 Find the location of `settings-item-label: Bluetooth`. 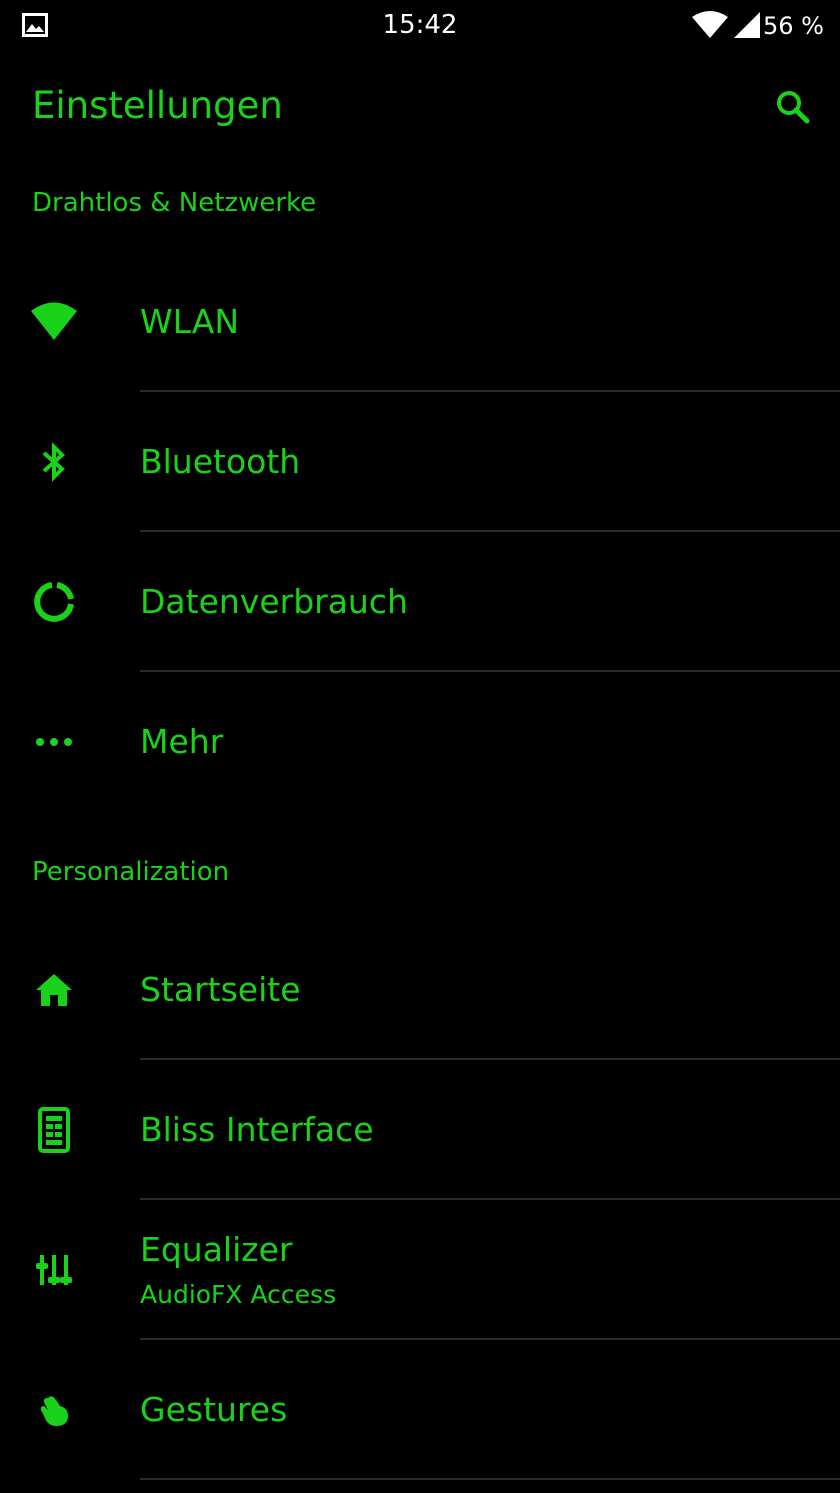

settings-item-label: Bluetooth is located at coordinates (220, 461).